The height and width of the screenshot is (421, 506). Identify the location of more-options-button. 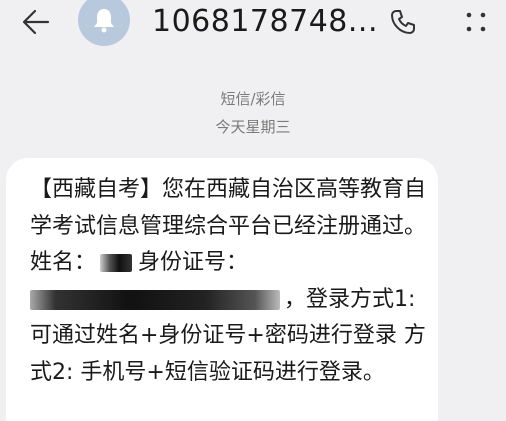
(476, 22).